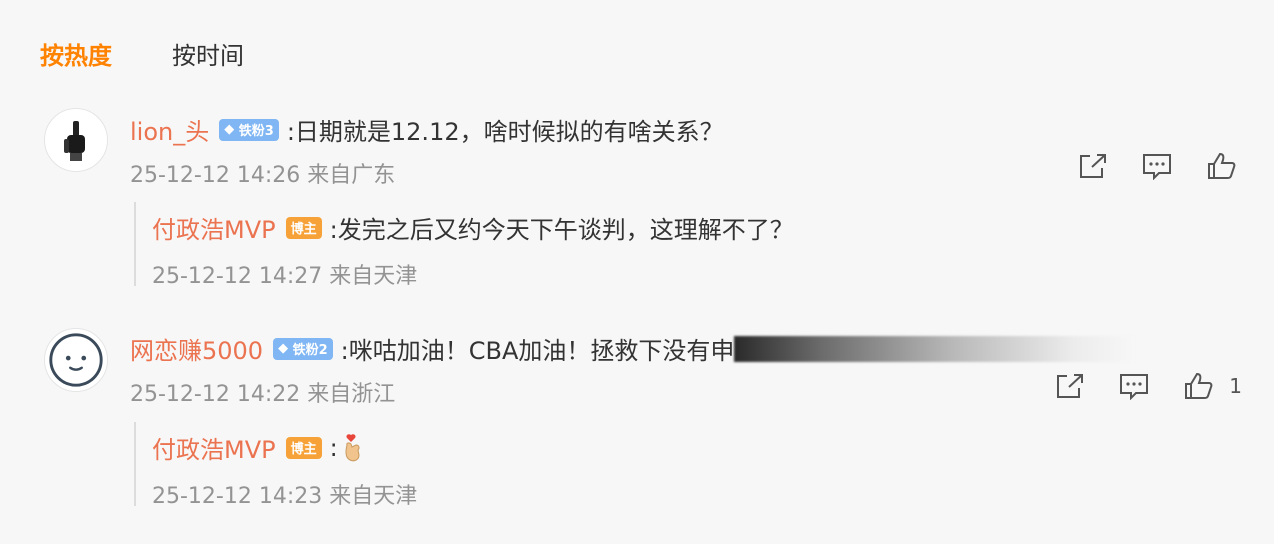 The image size is (1274, 544). Describe the element at coordinates (76, 53) in the screenshot. I see `tab-by-hot: 按热度` at that location.